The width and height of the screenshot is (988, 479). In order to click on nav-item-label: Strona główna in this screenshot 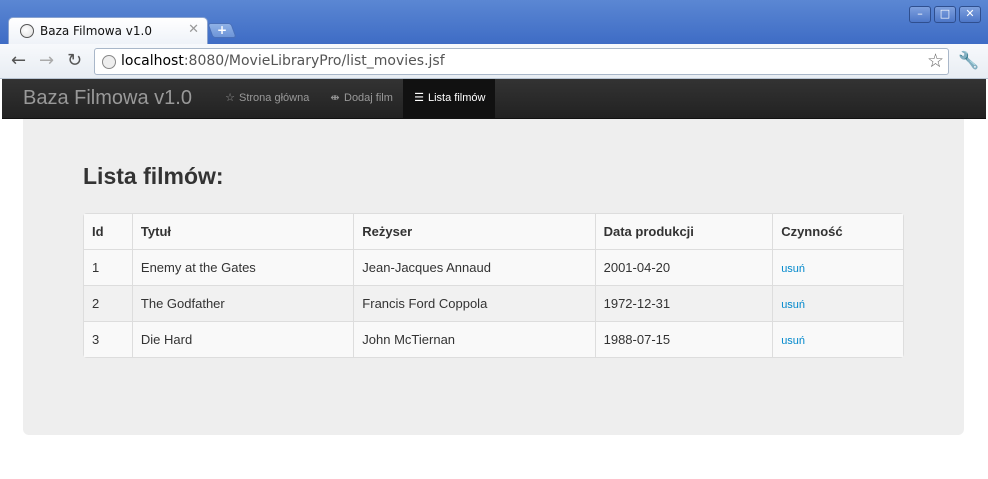, I will do `click(274, 98)`.